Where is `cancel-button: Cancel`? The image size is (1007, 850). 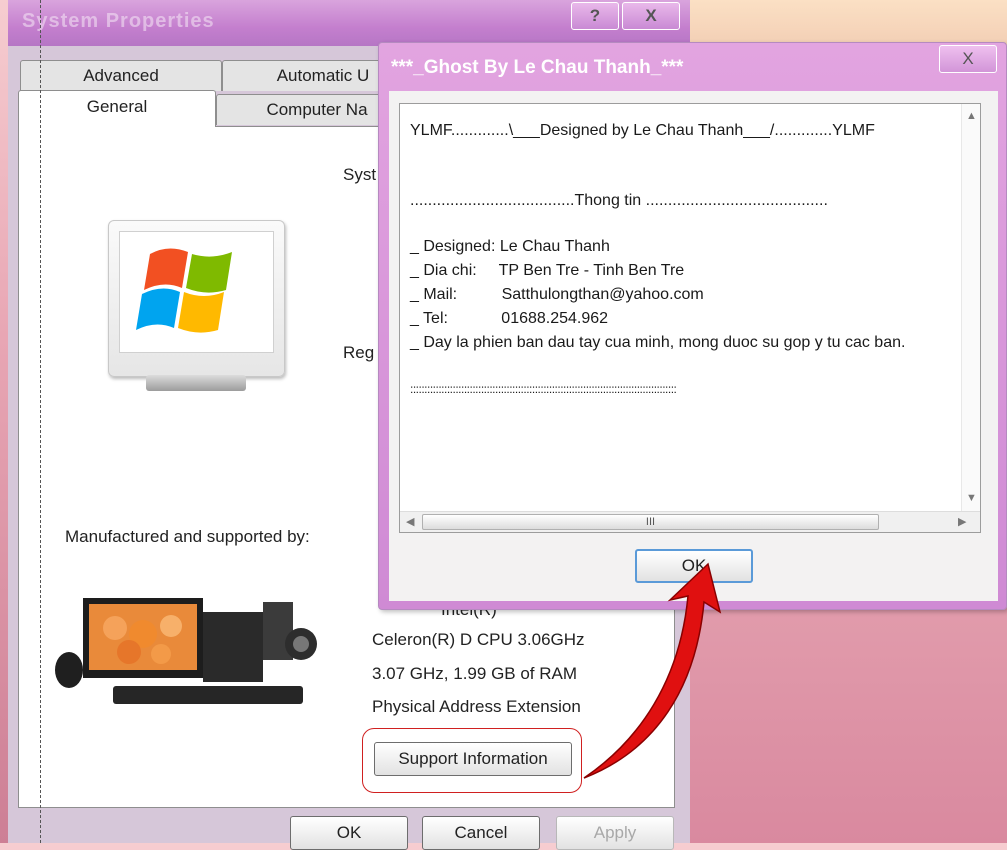
cancel-button: Cancel is located at coordinates (481, 833).